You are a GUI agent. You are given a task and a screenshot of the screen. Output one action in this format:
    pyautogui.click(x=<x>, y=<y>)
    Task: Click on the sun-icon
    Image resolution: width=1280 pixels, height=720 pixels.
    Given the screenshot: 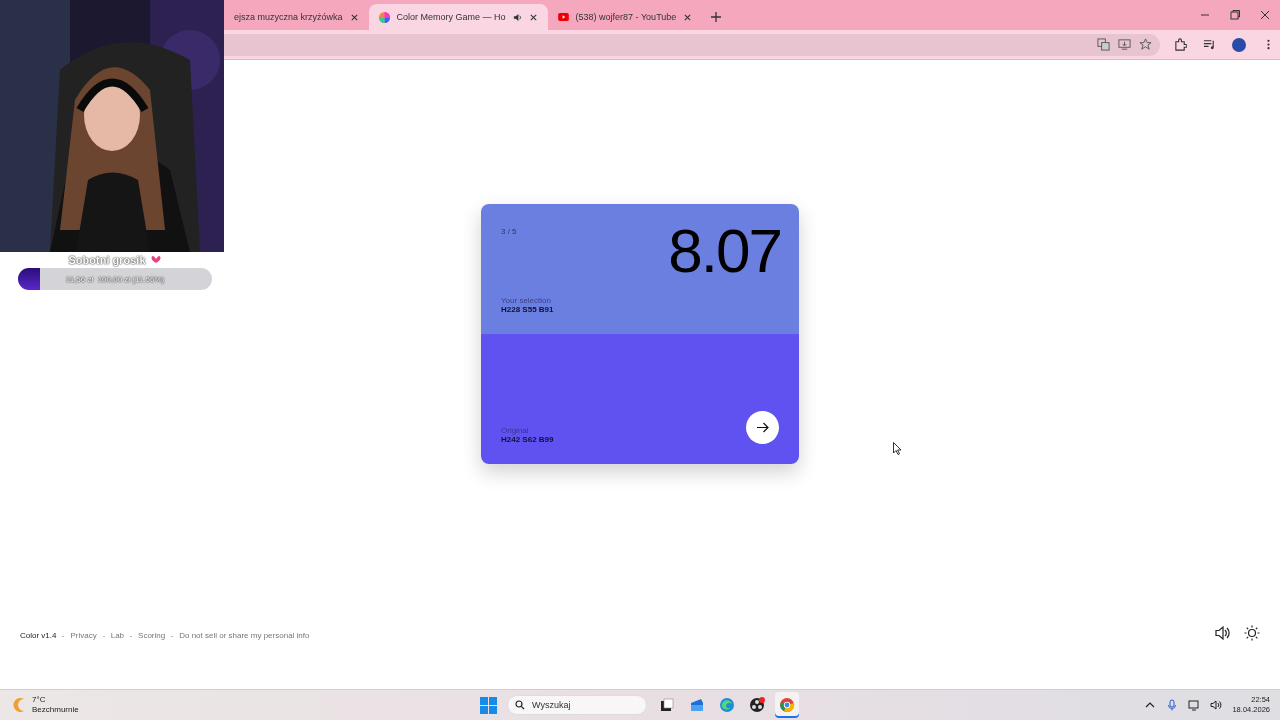 What is the action you would take?
    pyautogui.click(x=1252, y=633)
    